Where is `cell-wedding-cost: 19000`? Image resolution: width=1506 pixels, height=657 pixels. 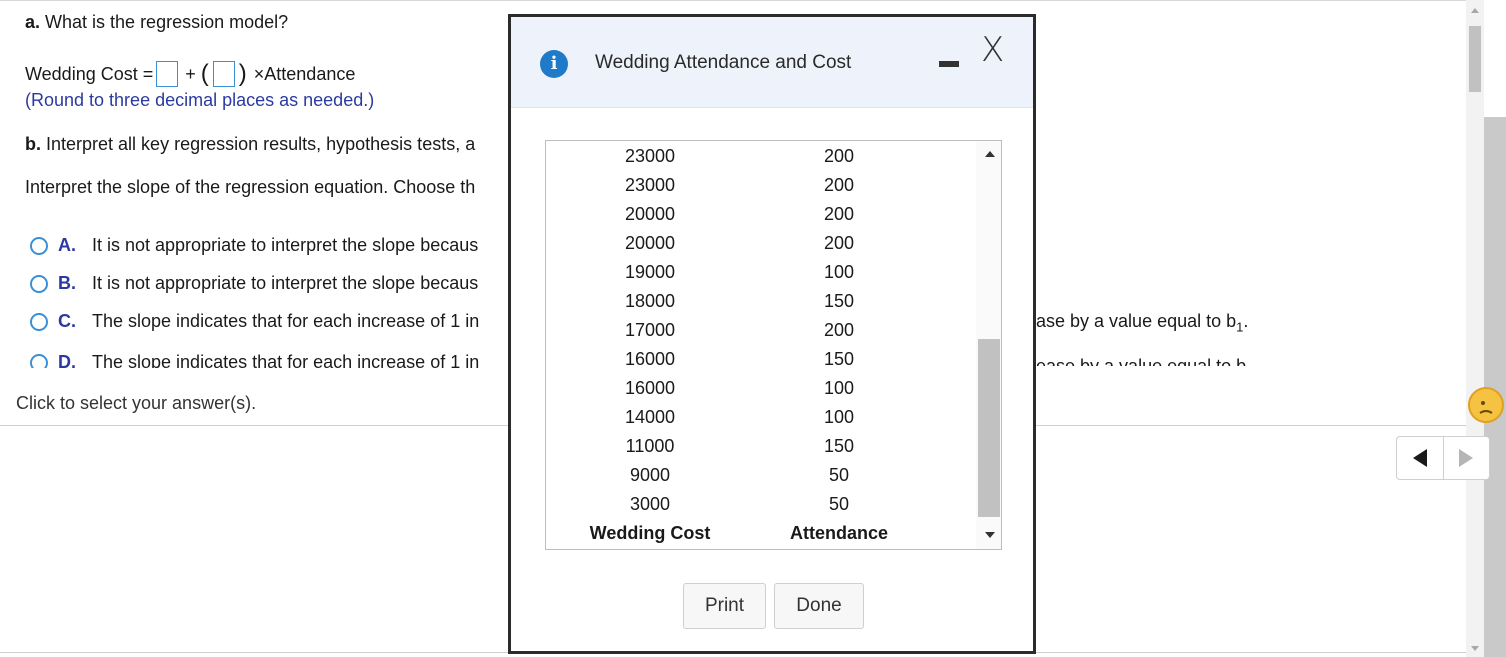
cell-wedding-cost: 19000 is located at coordinates (650, 272).